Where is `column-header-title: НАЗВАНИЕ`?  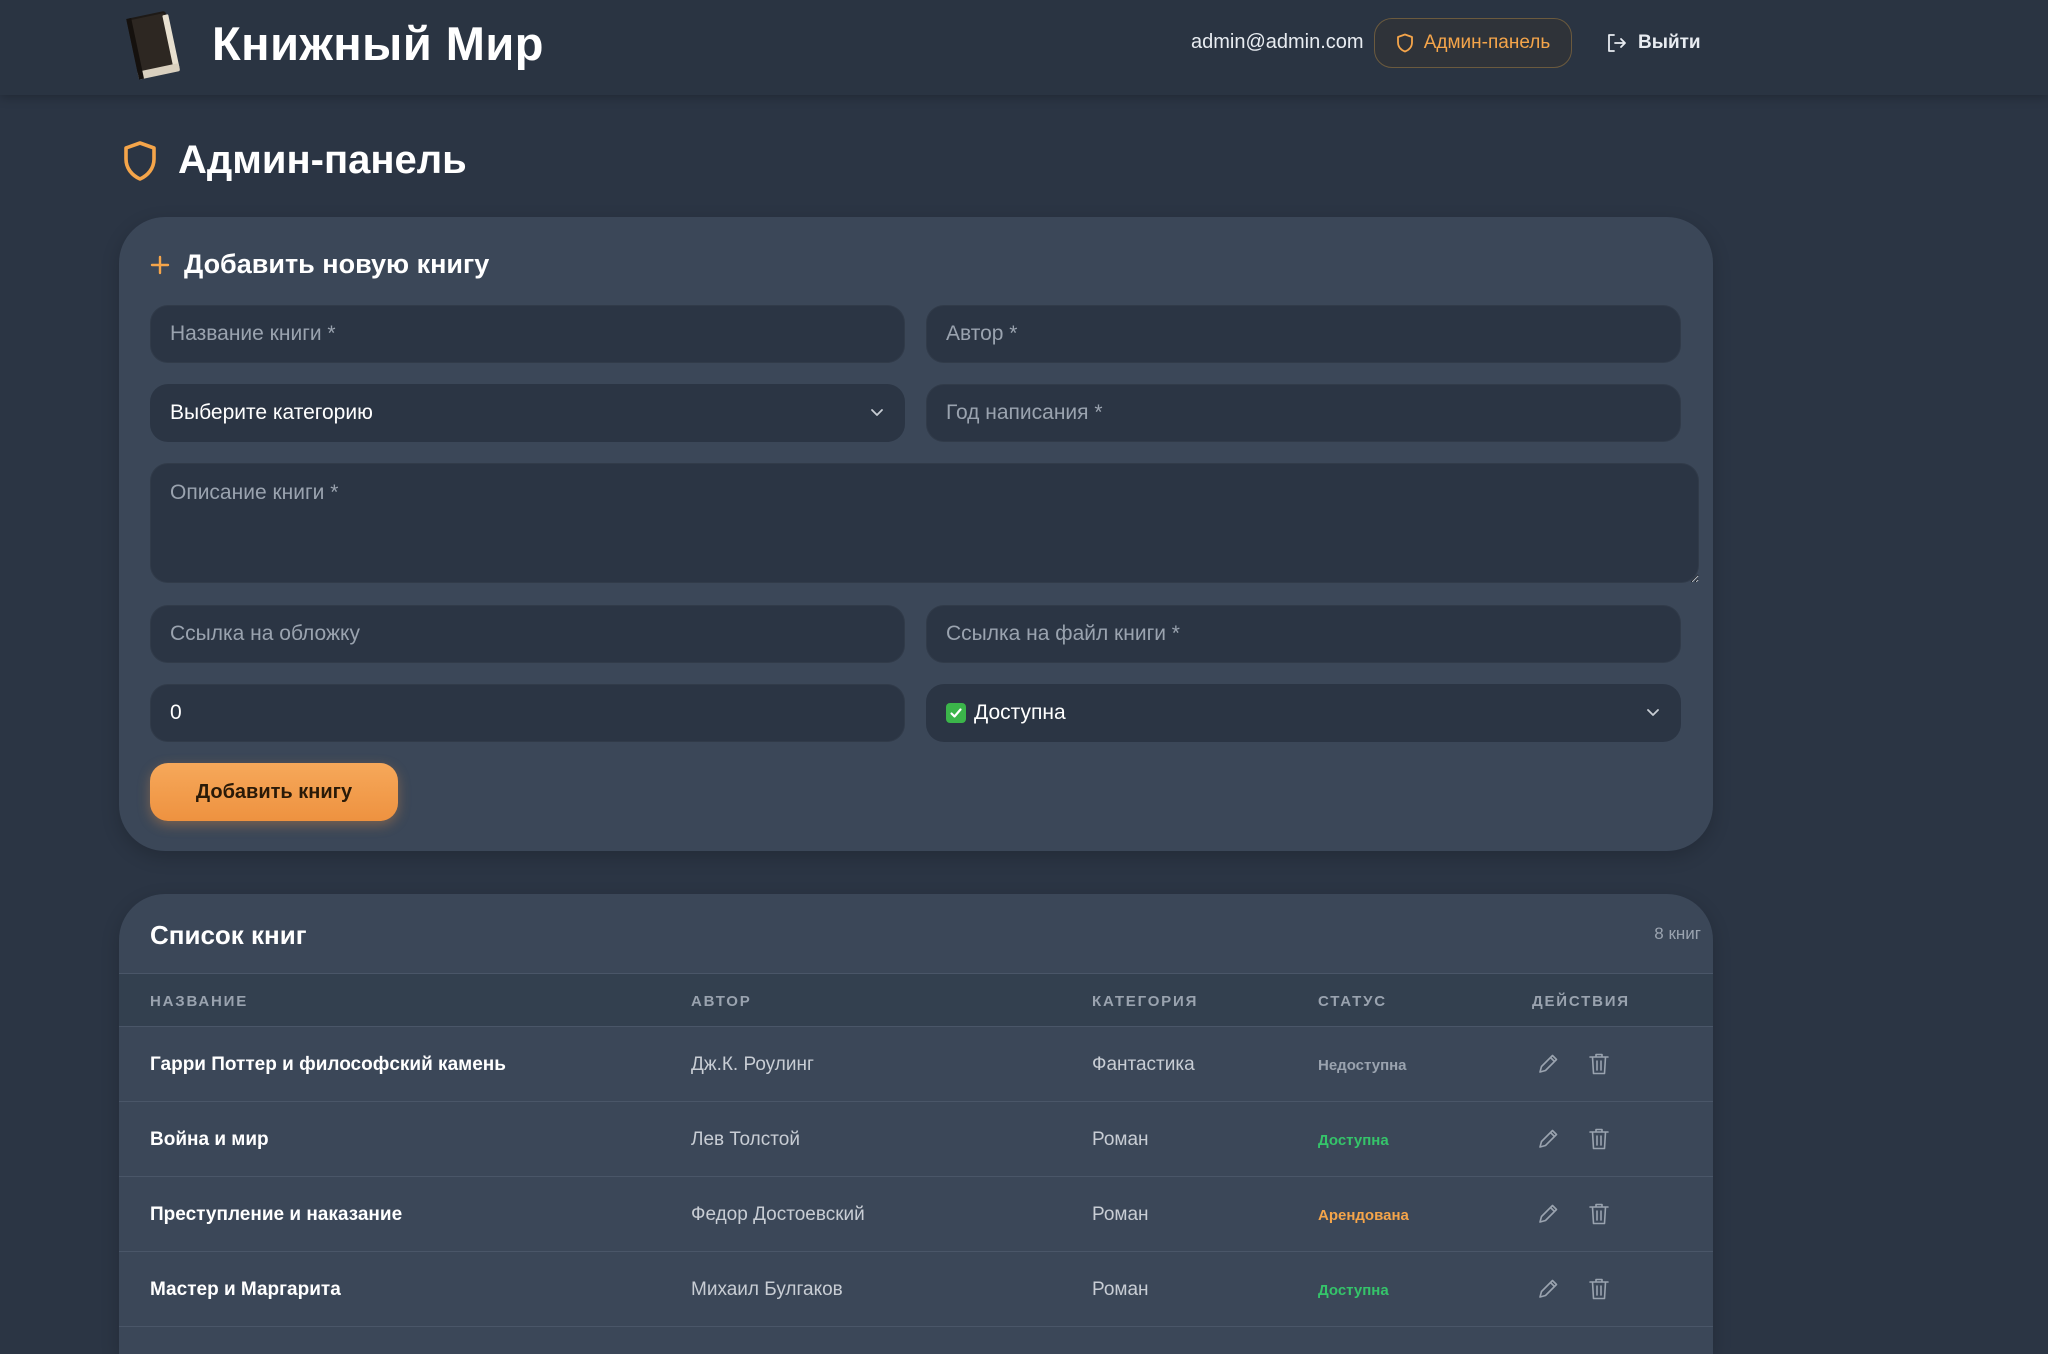
column-header-title: НАЗВАНИЕ is located at coordinates (199, 1001).